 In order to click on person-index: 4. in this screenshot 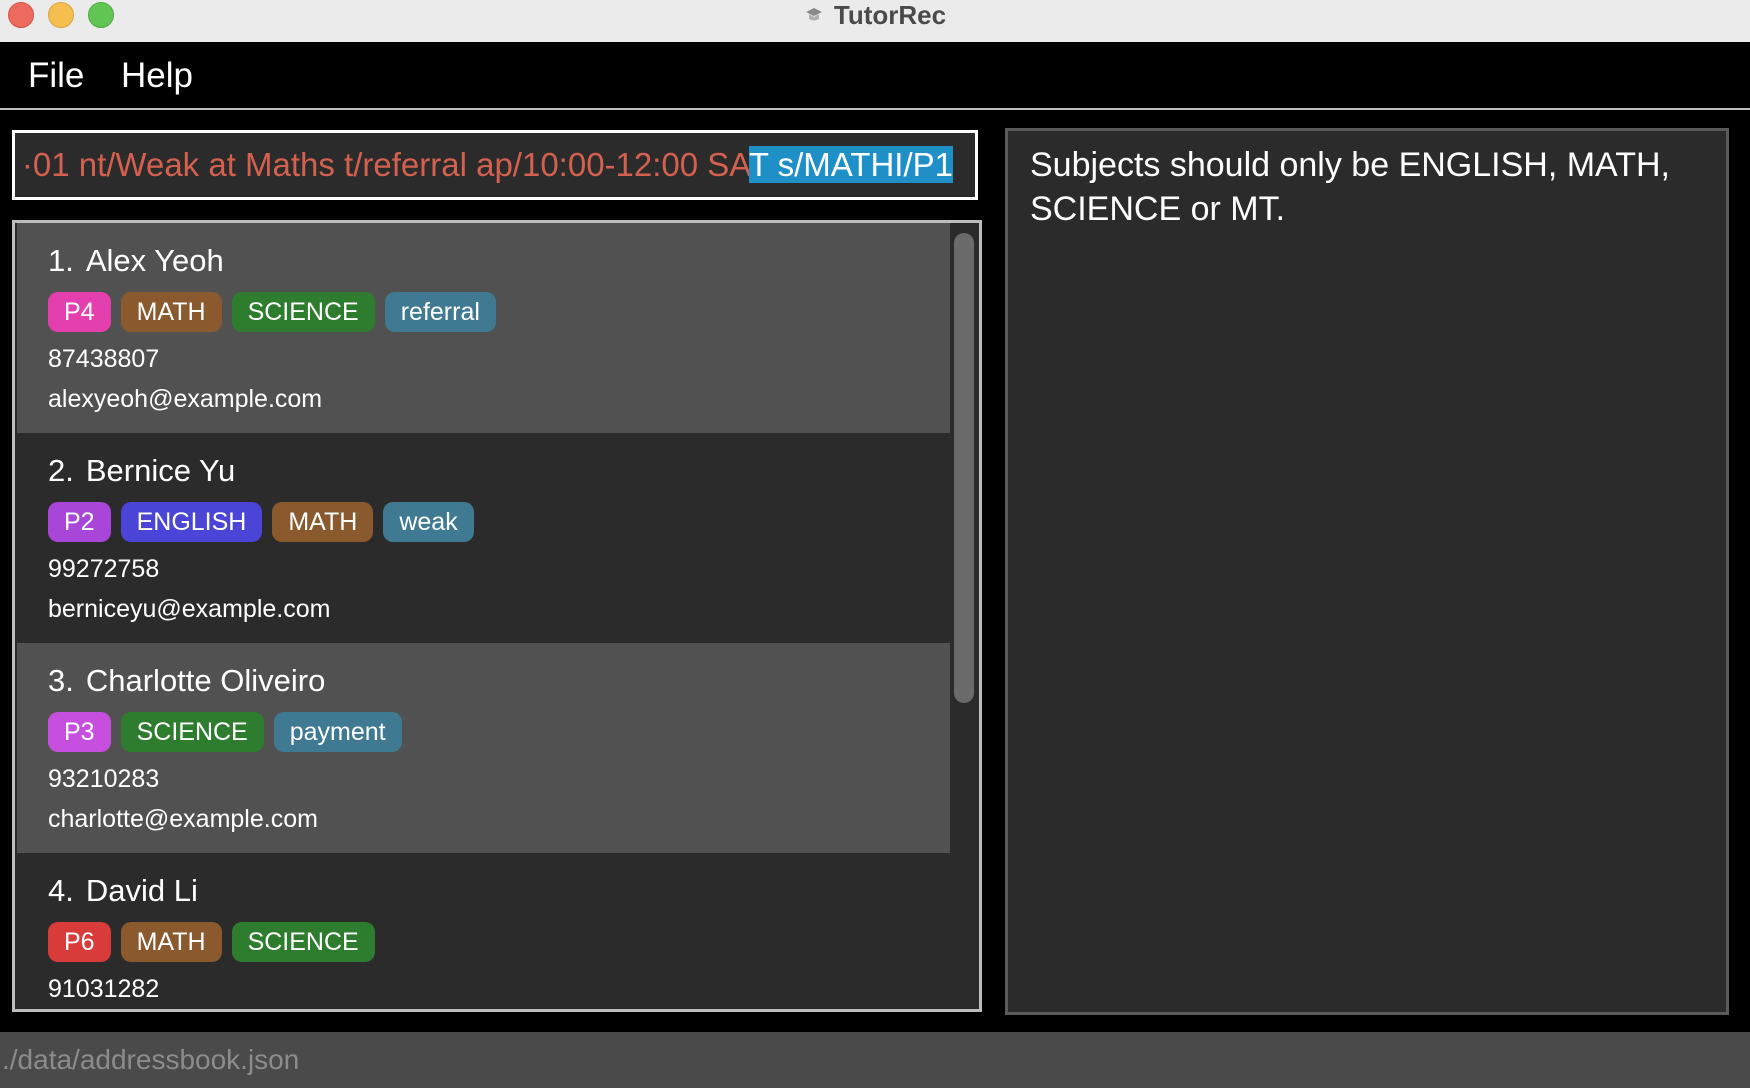, I will do `click(61, 890)`.